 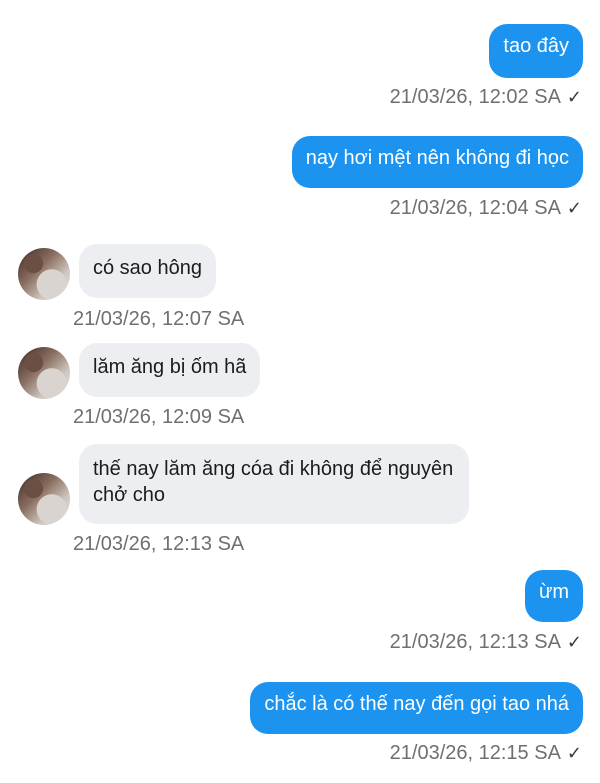 I want to click on outgoing-message-bubble: ừm, so click(x=553, y=596).